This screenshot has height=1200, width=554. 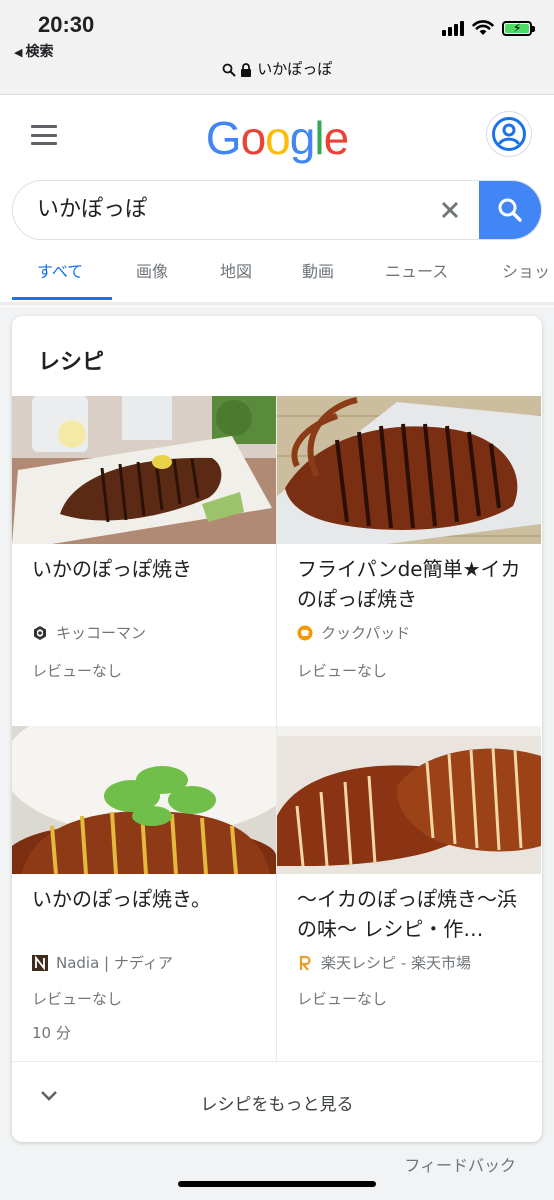 I want to click on recipe-item: フライパンde簡単★イカのぽっぽ焼き クックパッド レビューなし, so click(x=409, y=561).